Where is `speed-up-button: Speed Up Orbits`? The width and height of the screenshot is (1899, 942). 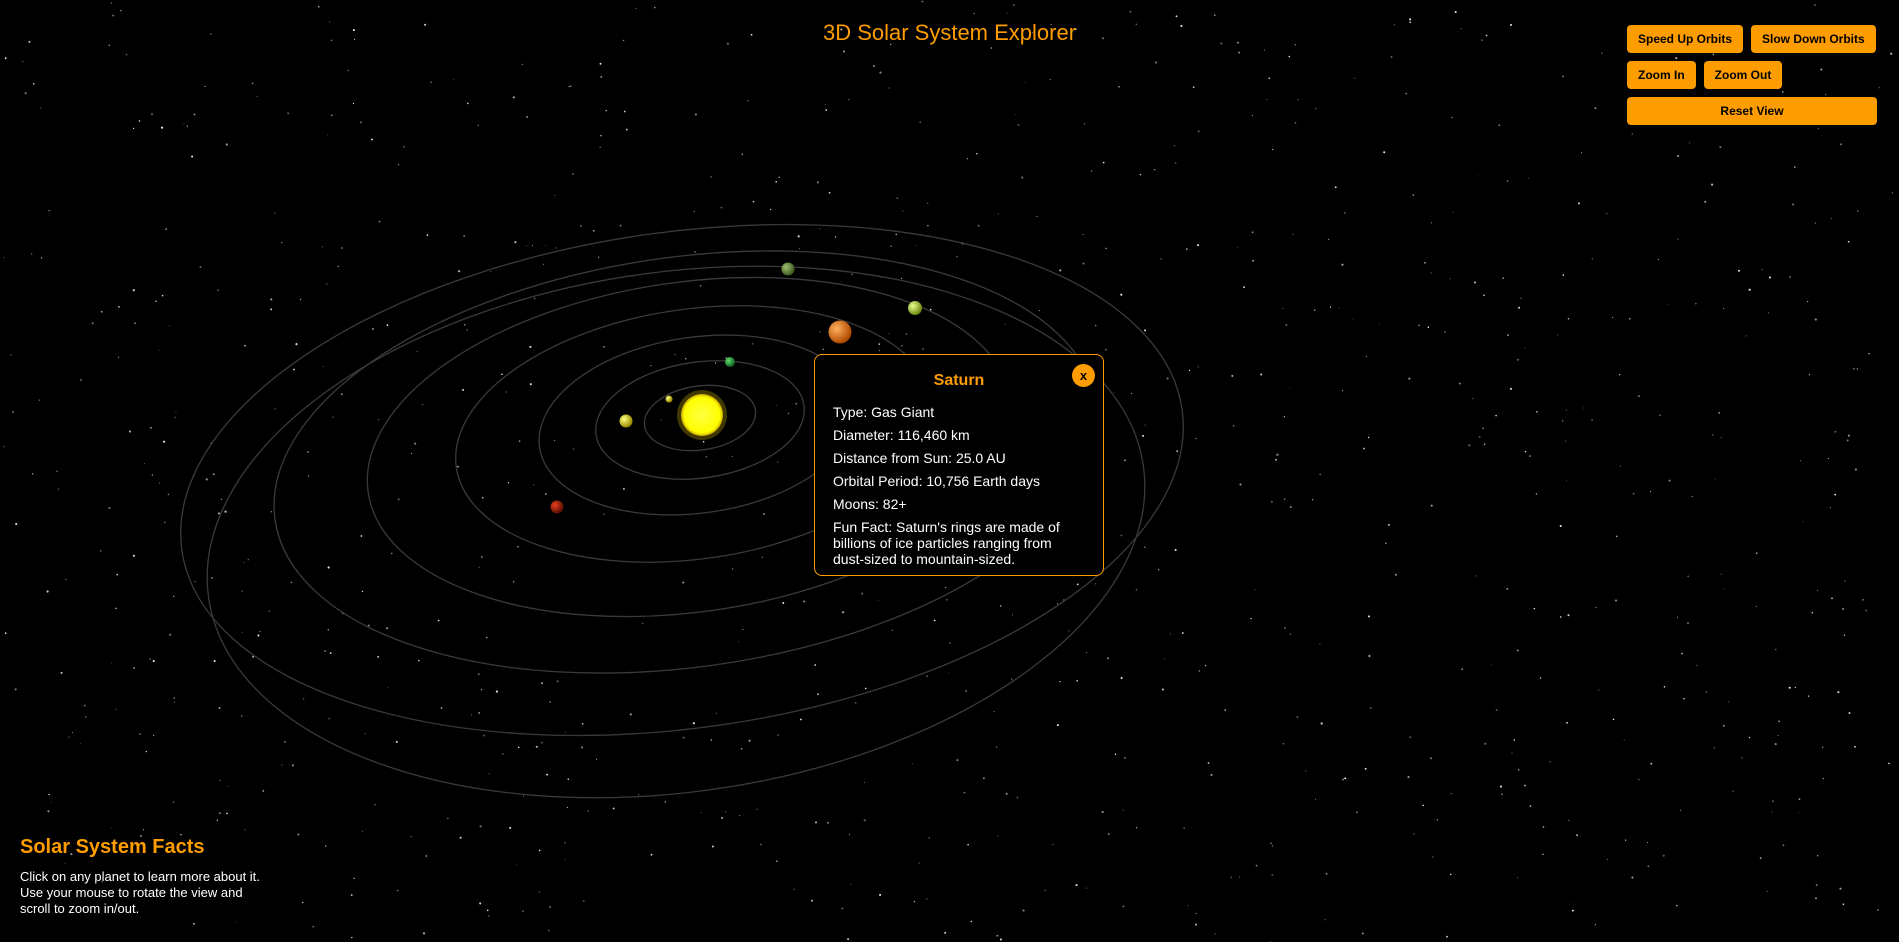
speed-up-button: Speed Up Orbits is located at coordinates (1685, 39).